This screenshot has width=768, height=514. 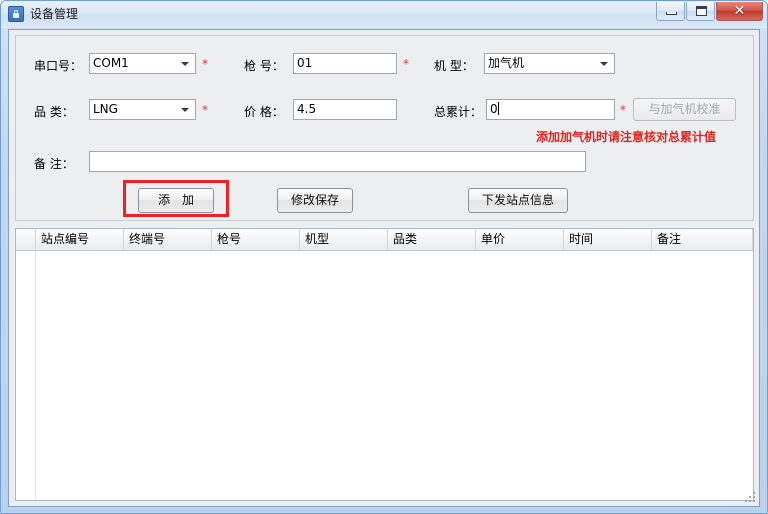 I want to click on port-required-mark: *, so click(x=205, y=64).